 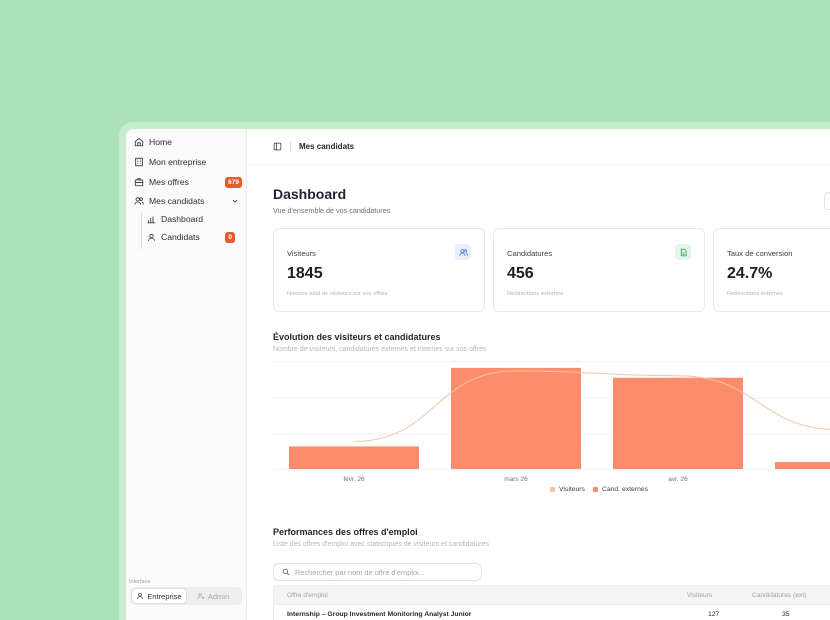 I want to click on interface-switcher: Entreprise Admin, so click(x=186, y=596).